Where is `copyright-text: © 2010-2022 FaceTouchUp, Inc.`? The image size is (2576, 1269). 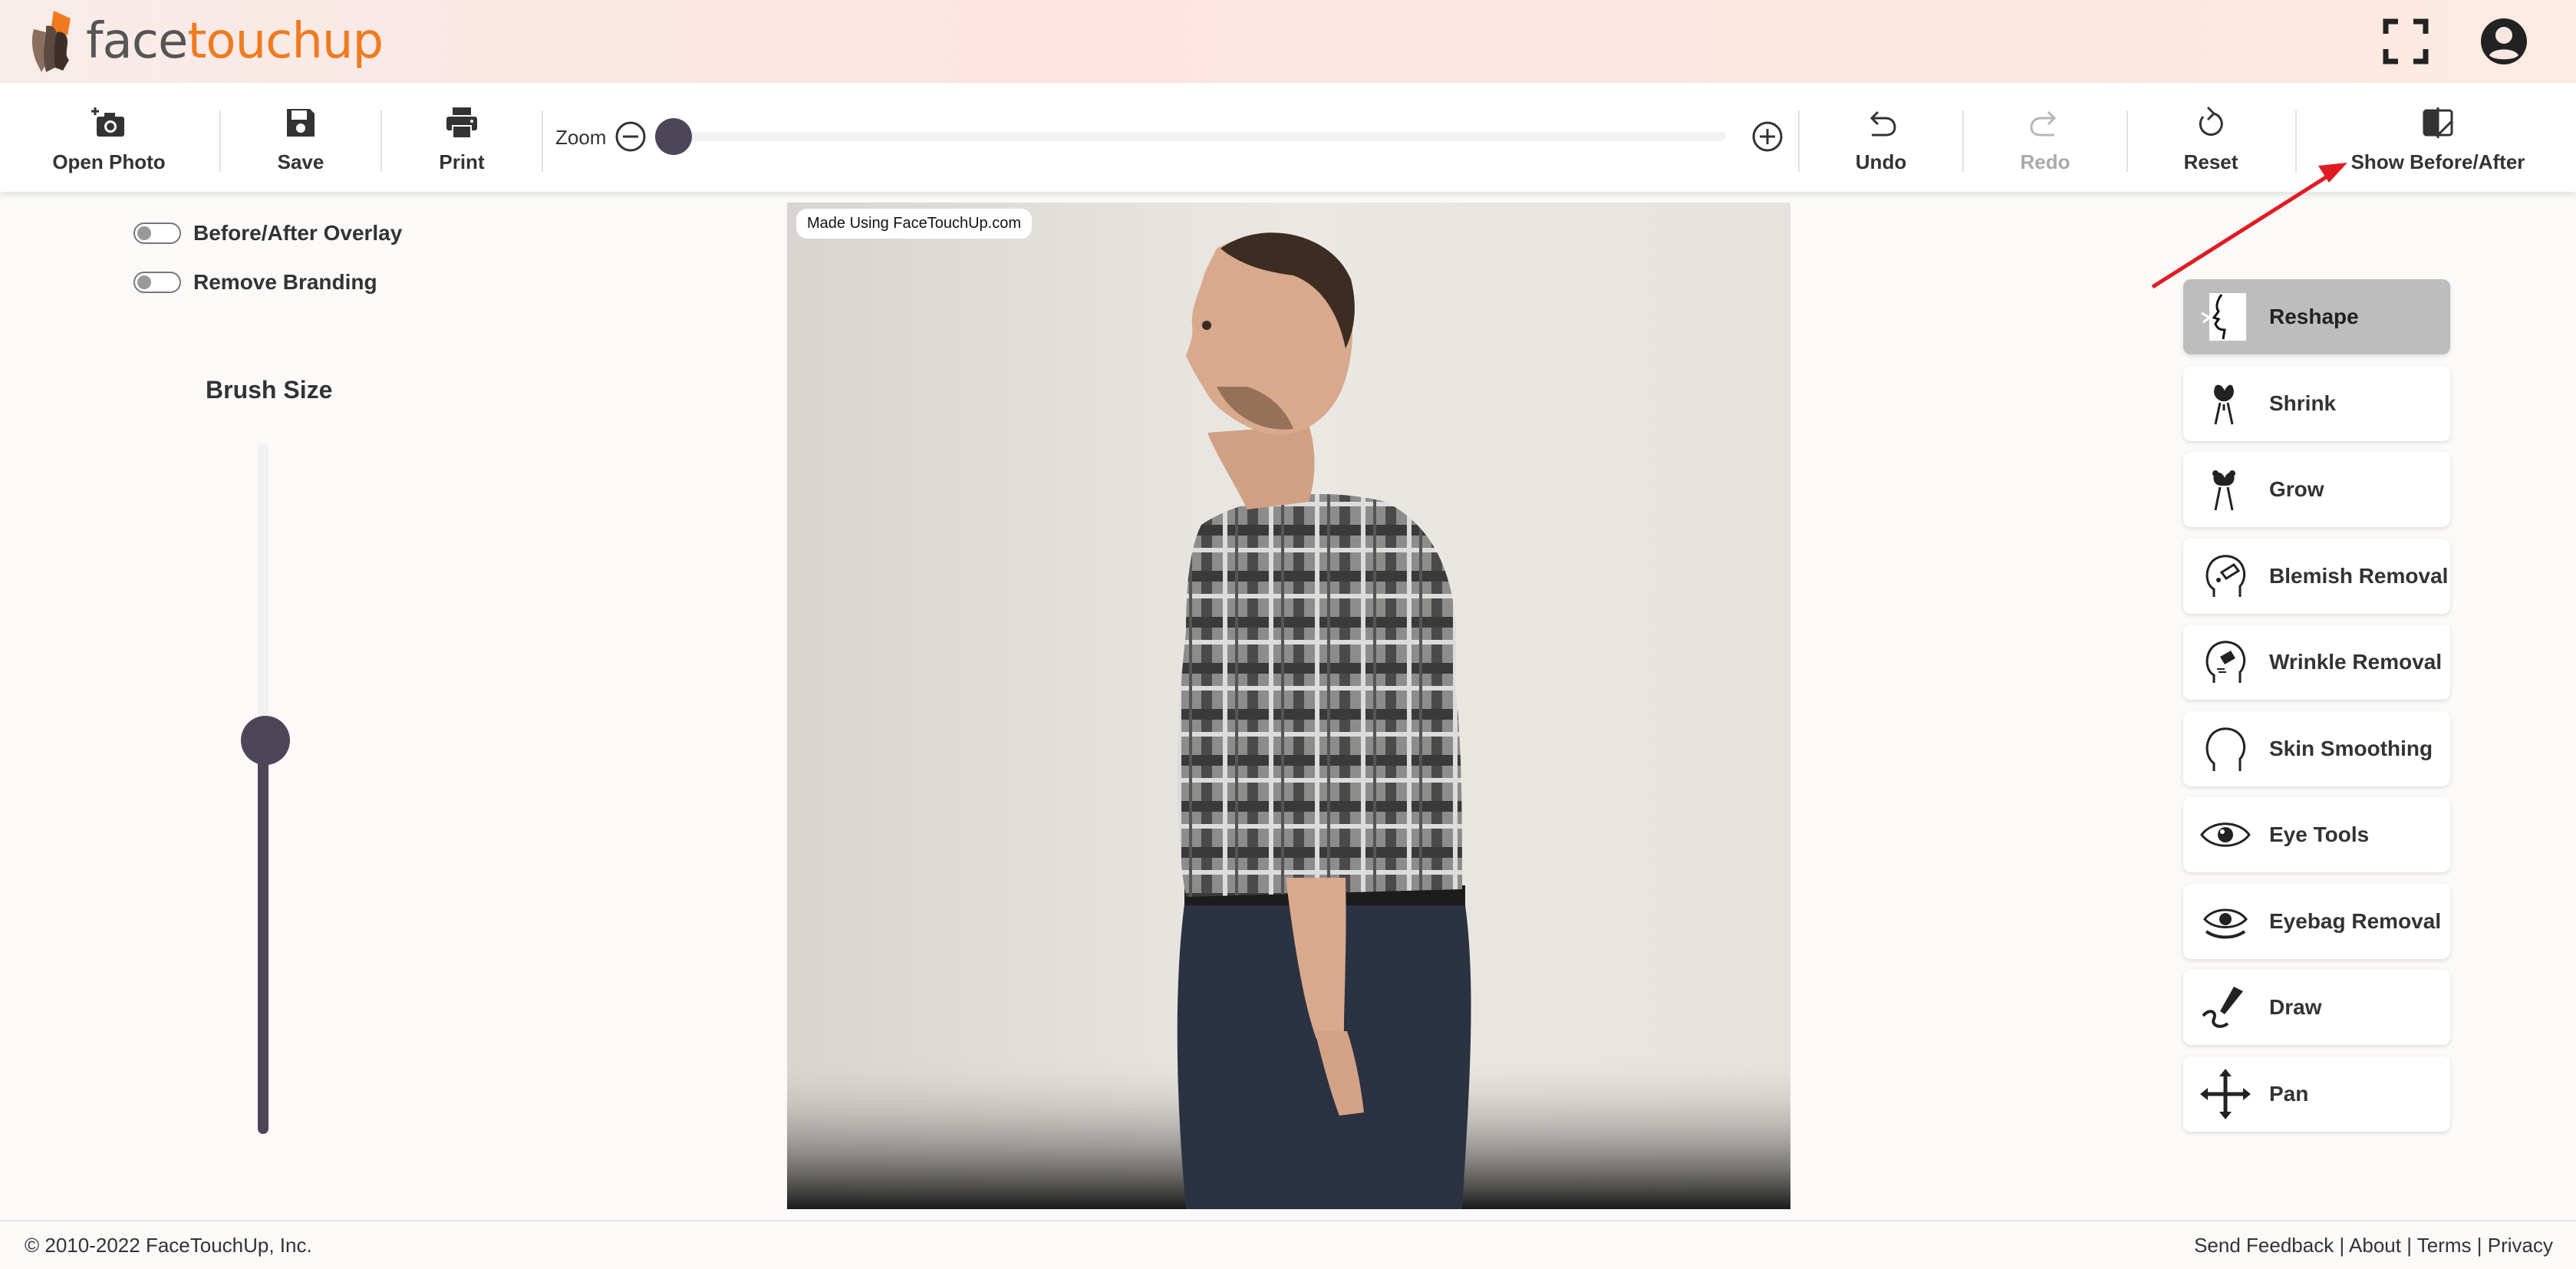 copyright-text: © 2010-2022 FaceTouchUp, Inc. is located at coordinates (168, 1246).